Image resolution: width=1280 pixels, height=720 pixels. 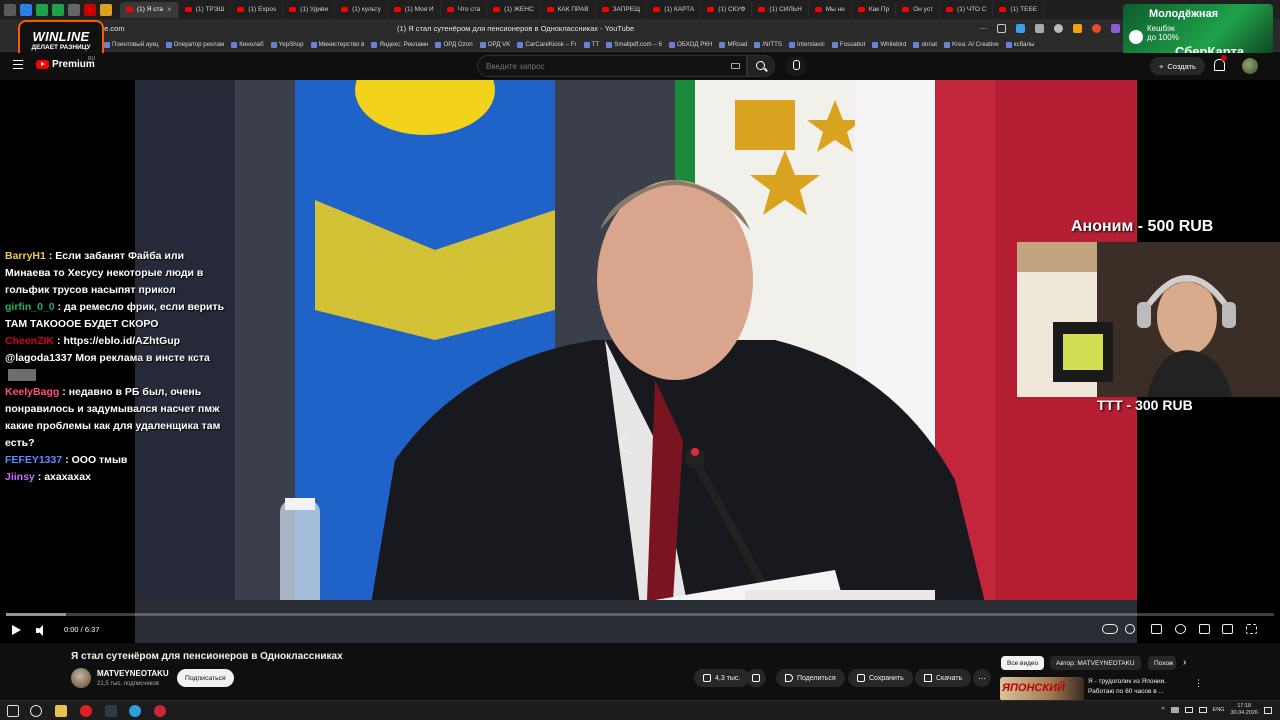 I want to click on bookmark-item: MRoad, so click(x=733, y=44).